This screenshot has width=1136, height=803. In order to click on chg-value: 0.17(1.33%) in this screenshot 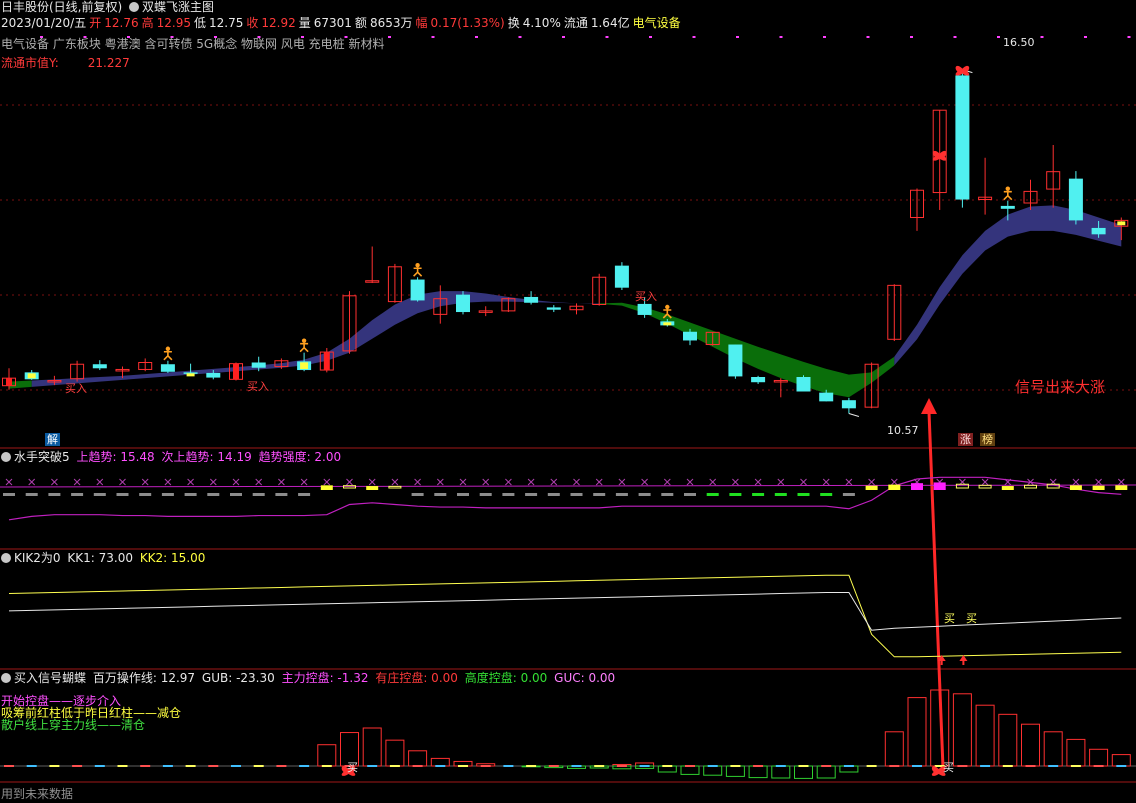, I will do `click(467, 23)`.